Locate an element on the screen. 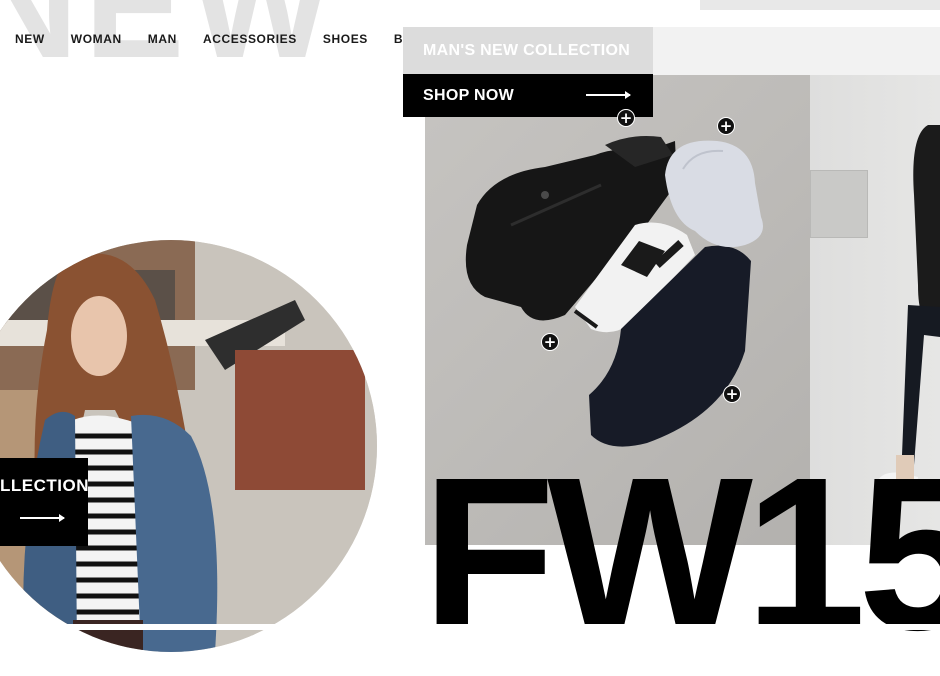 The height and width of the screenshot is (676, 940). shop-now-button: SHOP NOW is located at coordinates (528, 95).